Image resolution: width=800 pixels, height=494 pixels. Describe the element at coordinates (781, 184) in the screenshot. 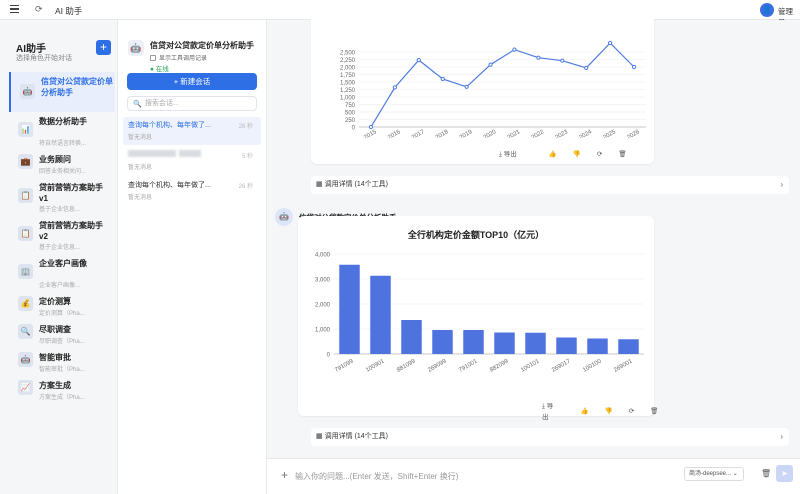

I see `chevron-right-icon: ›` at that location.